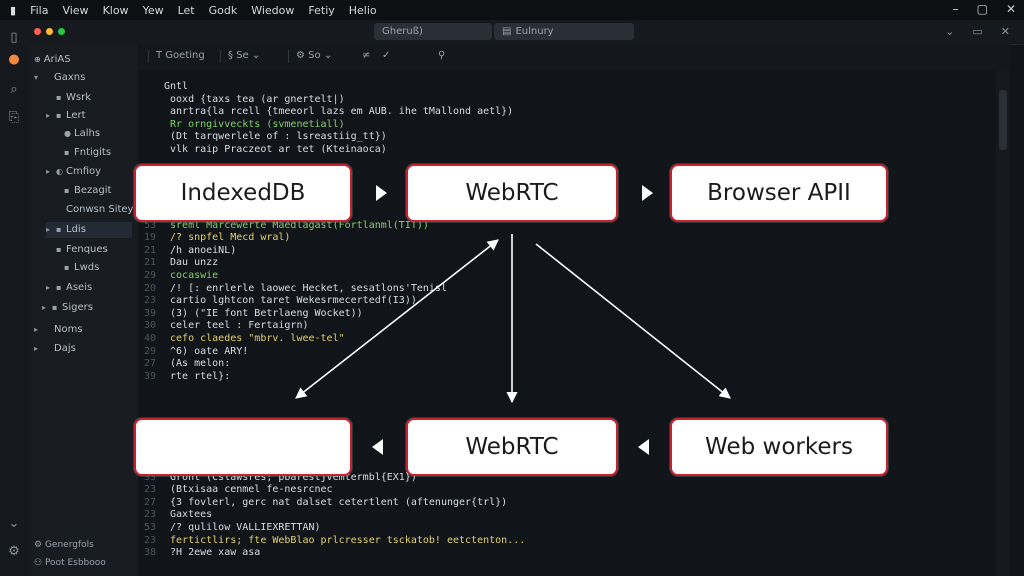 The width and height of the screenshot is (1024, 576). Describe the element at coordinates (223, 325) in the screenshot. I see `code-line: 30 celer teel : Fertaigrn)` at that location.